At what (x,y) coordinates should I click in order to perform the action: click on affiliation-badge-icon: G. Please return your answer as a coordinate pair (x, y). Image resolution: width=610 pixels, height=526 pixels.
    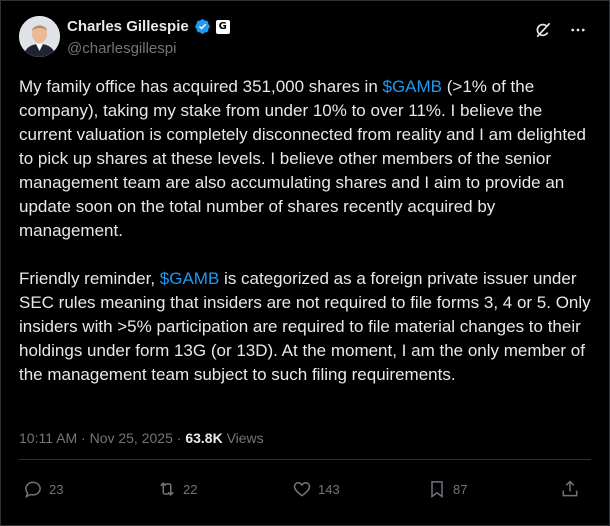
    Looking at the image, I should click on (222, 26).